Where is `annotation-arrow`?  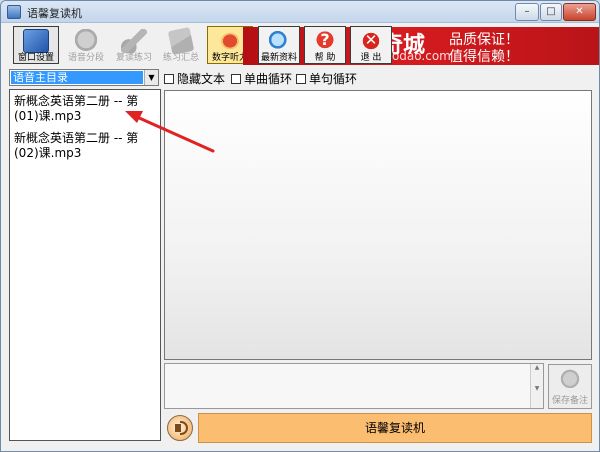 annotation-arrow is located at coordinates (170, 132).